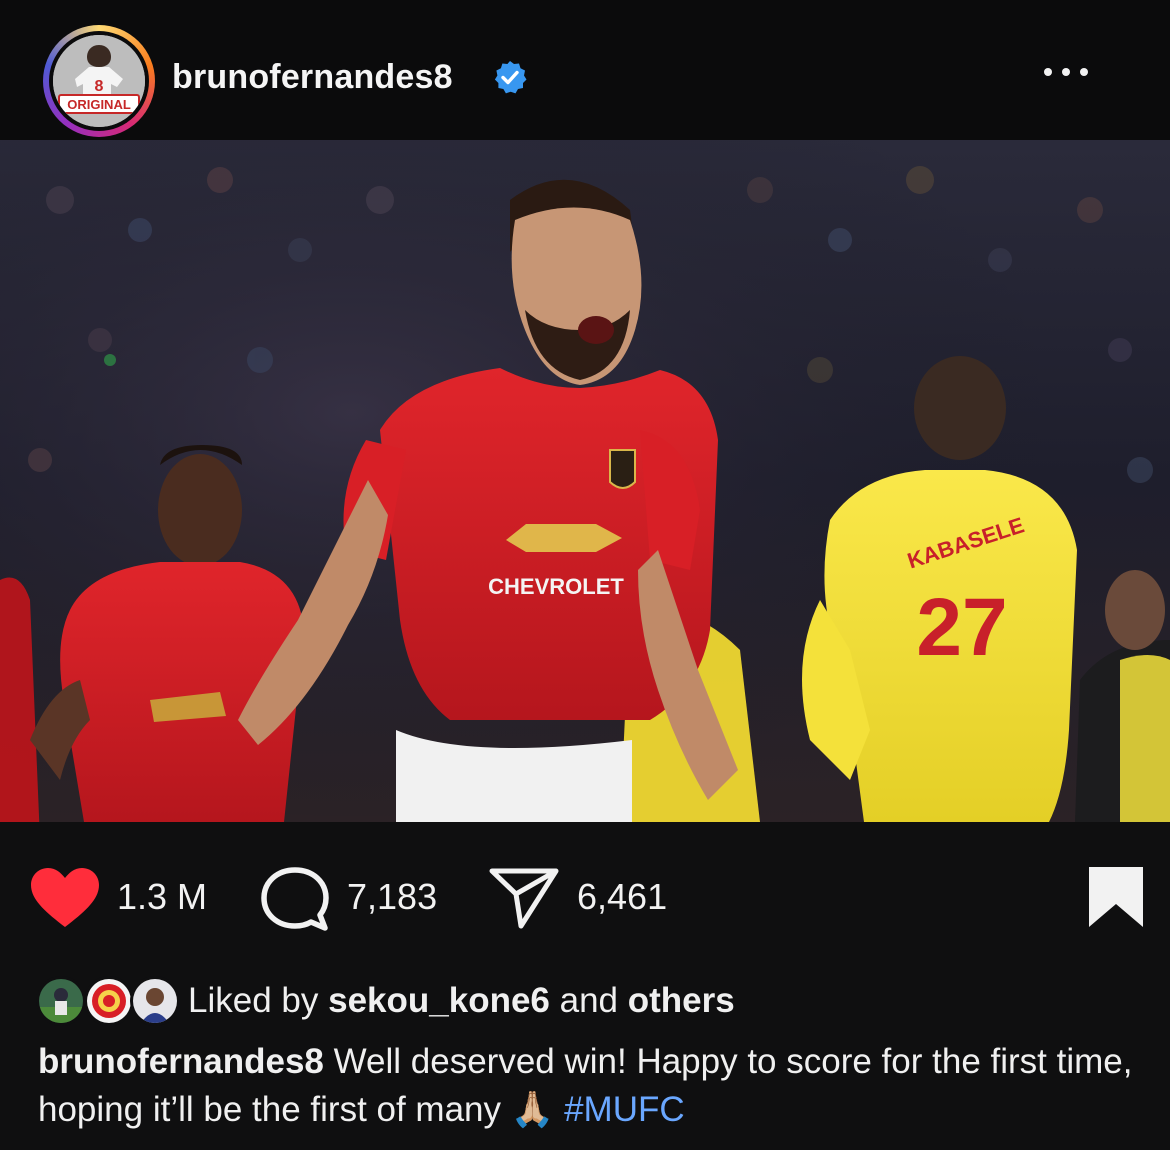 The width and height of the screenshot is (1170, 1150). I want to click on svg-text: 8, so click(99, 86).